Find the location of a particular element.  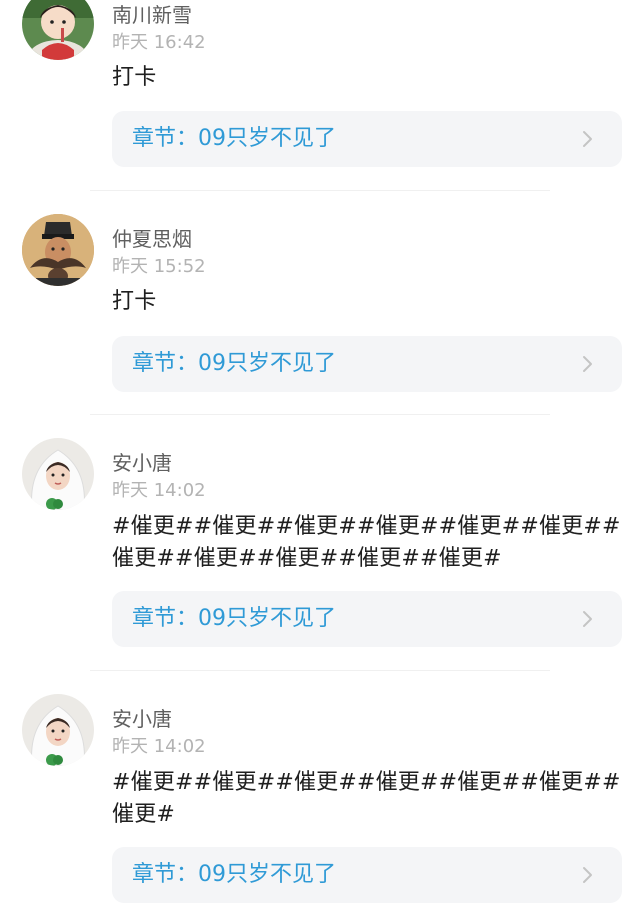

timestamp: 昨天 16:42 is located at coordinates (159, 42).